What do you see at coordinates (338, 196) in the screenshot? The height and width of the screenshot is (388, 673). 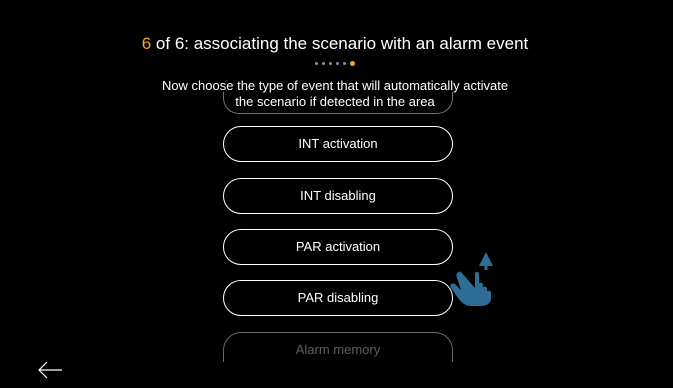 I see `option-int-disabling: INT disabling` at bounding box center [338, 196].